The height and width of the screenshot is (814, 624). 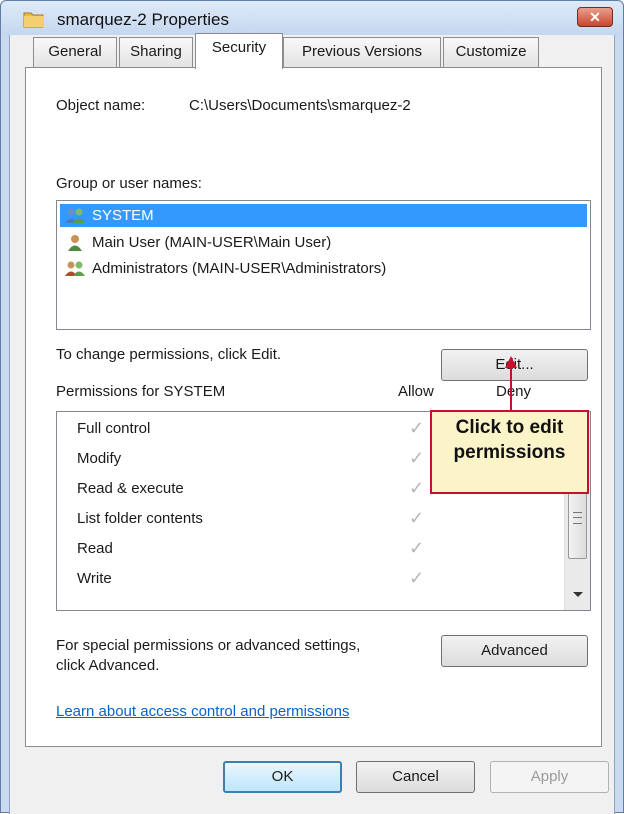 I want to click on user-name: SYSTEM, so click(x=123, y=215).